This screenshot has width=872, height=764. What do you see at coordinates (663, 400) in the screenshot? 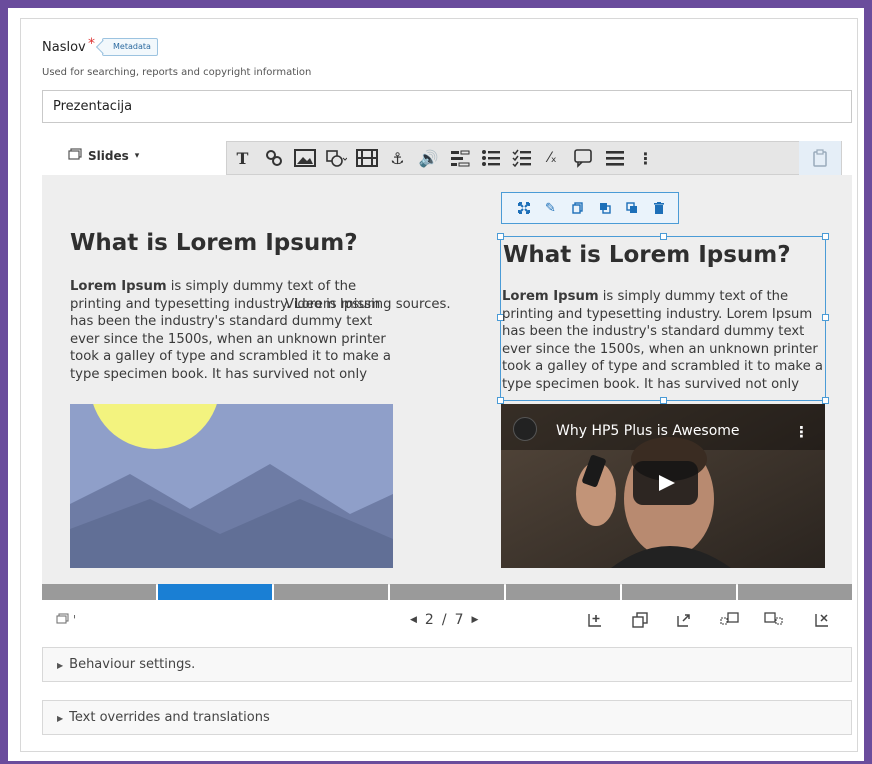
I see `resize-handle-s` at bounding box center [663, 400].